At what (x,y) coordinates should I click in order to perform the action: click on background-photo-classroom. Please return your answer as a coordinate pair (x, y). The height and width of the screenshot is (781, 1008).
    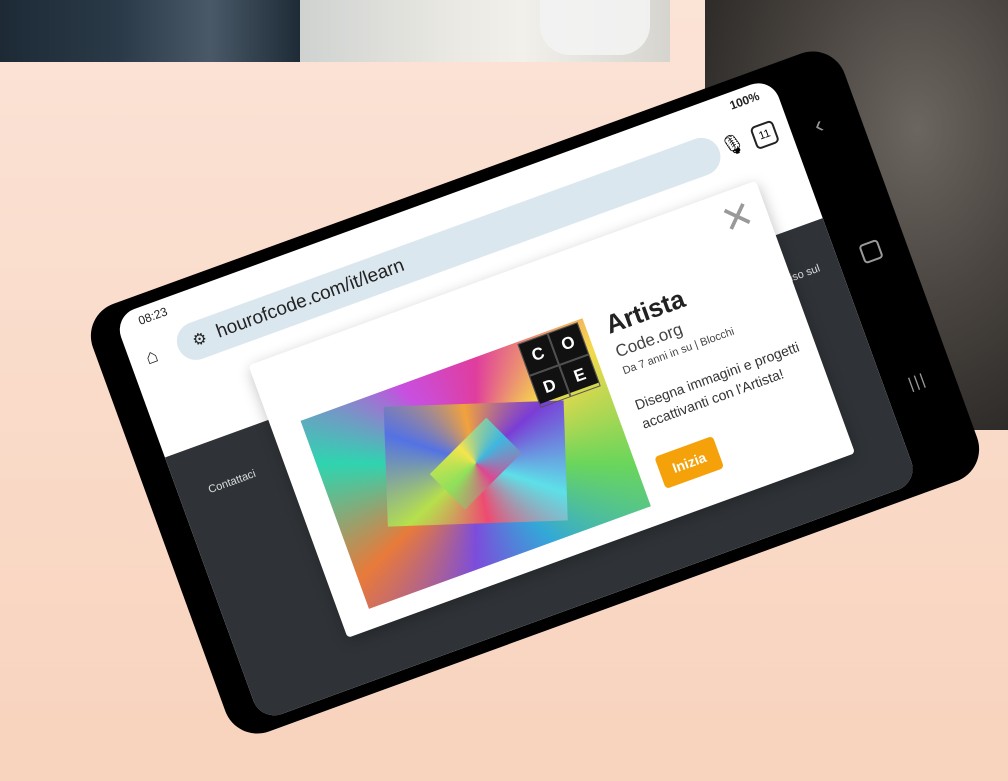
    Looking at the image, I should click on (150, 31).